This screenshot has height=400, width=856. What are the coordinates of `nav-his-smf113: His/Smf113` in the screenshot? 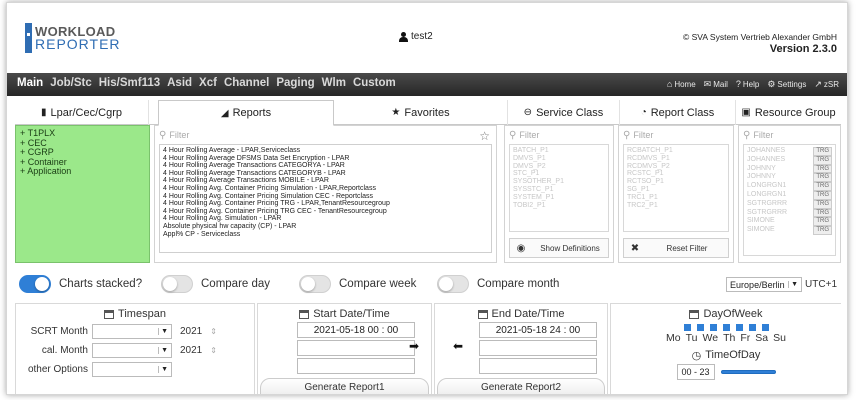 It's located at (129, 83).